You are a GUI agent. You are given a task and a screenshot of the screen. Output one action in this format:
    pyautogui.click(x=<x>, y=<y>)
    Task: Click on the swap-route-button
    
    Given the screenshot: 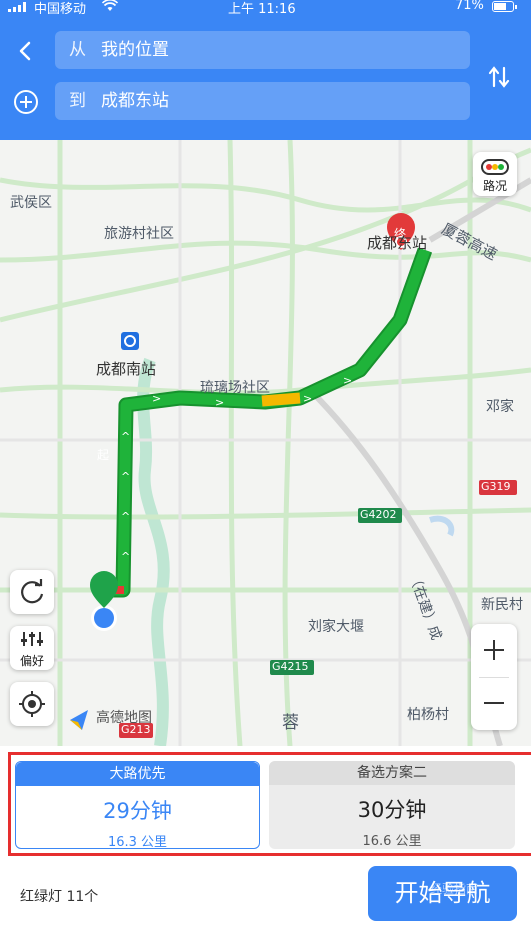 What is the action you would take?
    pyautogui.click(x=499, y=77)
    